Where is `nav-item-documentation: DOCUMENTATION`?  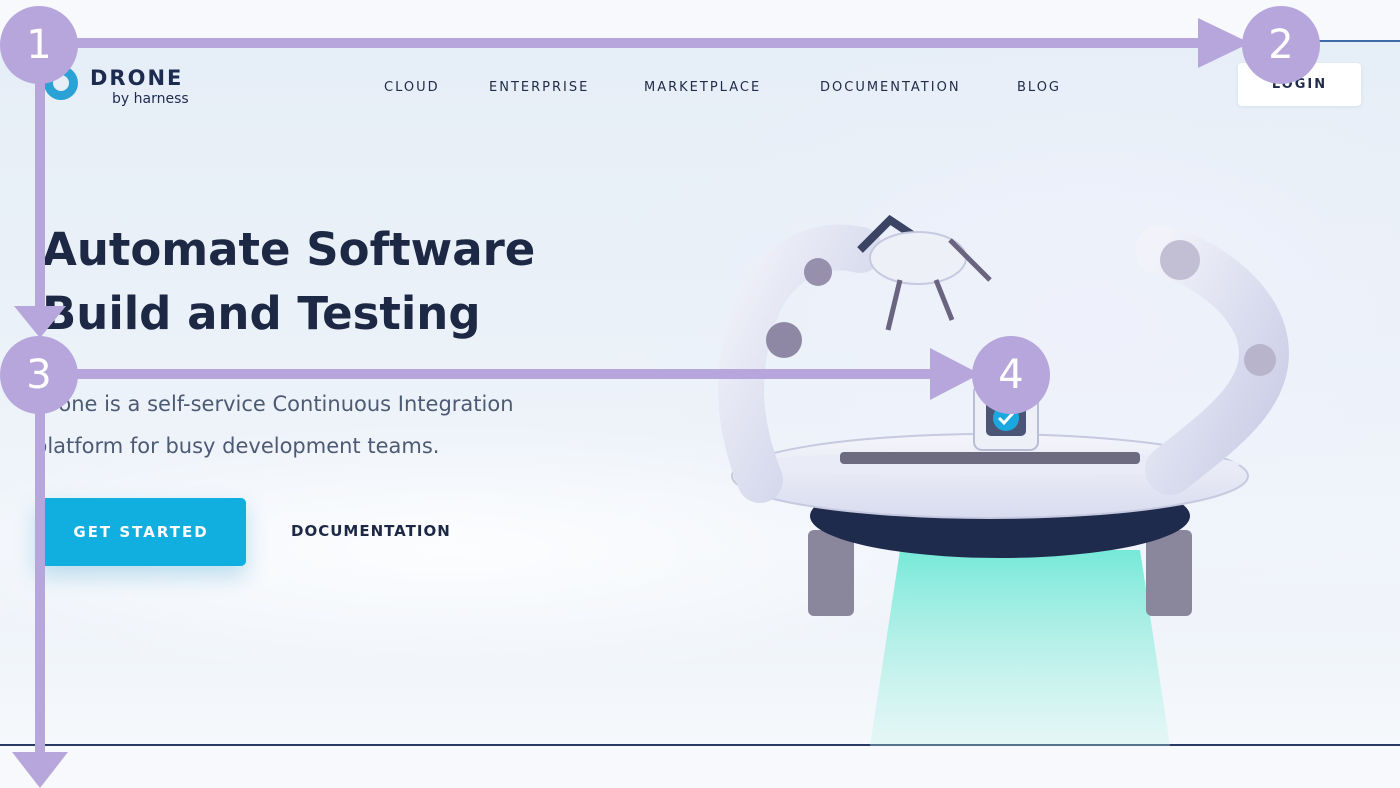 nav-item-documentation: DOCUMENTATION is located at coordinates (890, 87).